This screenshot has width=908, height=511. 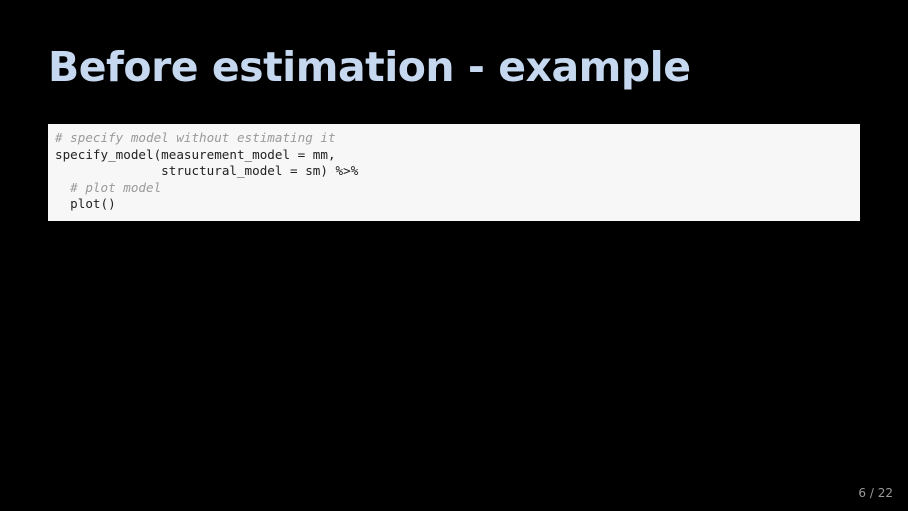 What do you see at coordinates (875, 493) in the screenshot?
I see `slide-number: 6 / 22` at bounding box center [875, 493].